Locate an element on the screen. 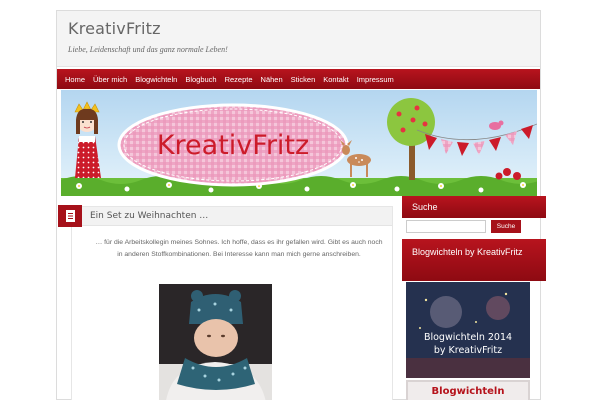 Image resolution: width=600 pixels, height=400 pixels. nav-item-sticken: Sticken is located at coordinates (303, 79).